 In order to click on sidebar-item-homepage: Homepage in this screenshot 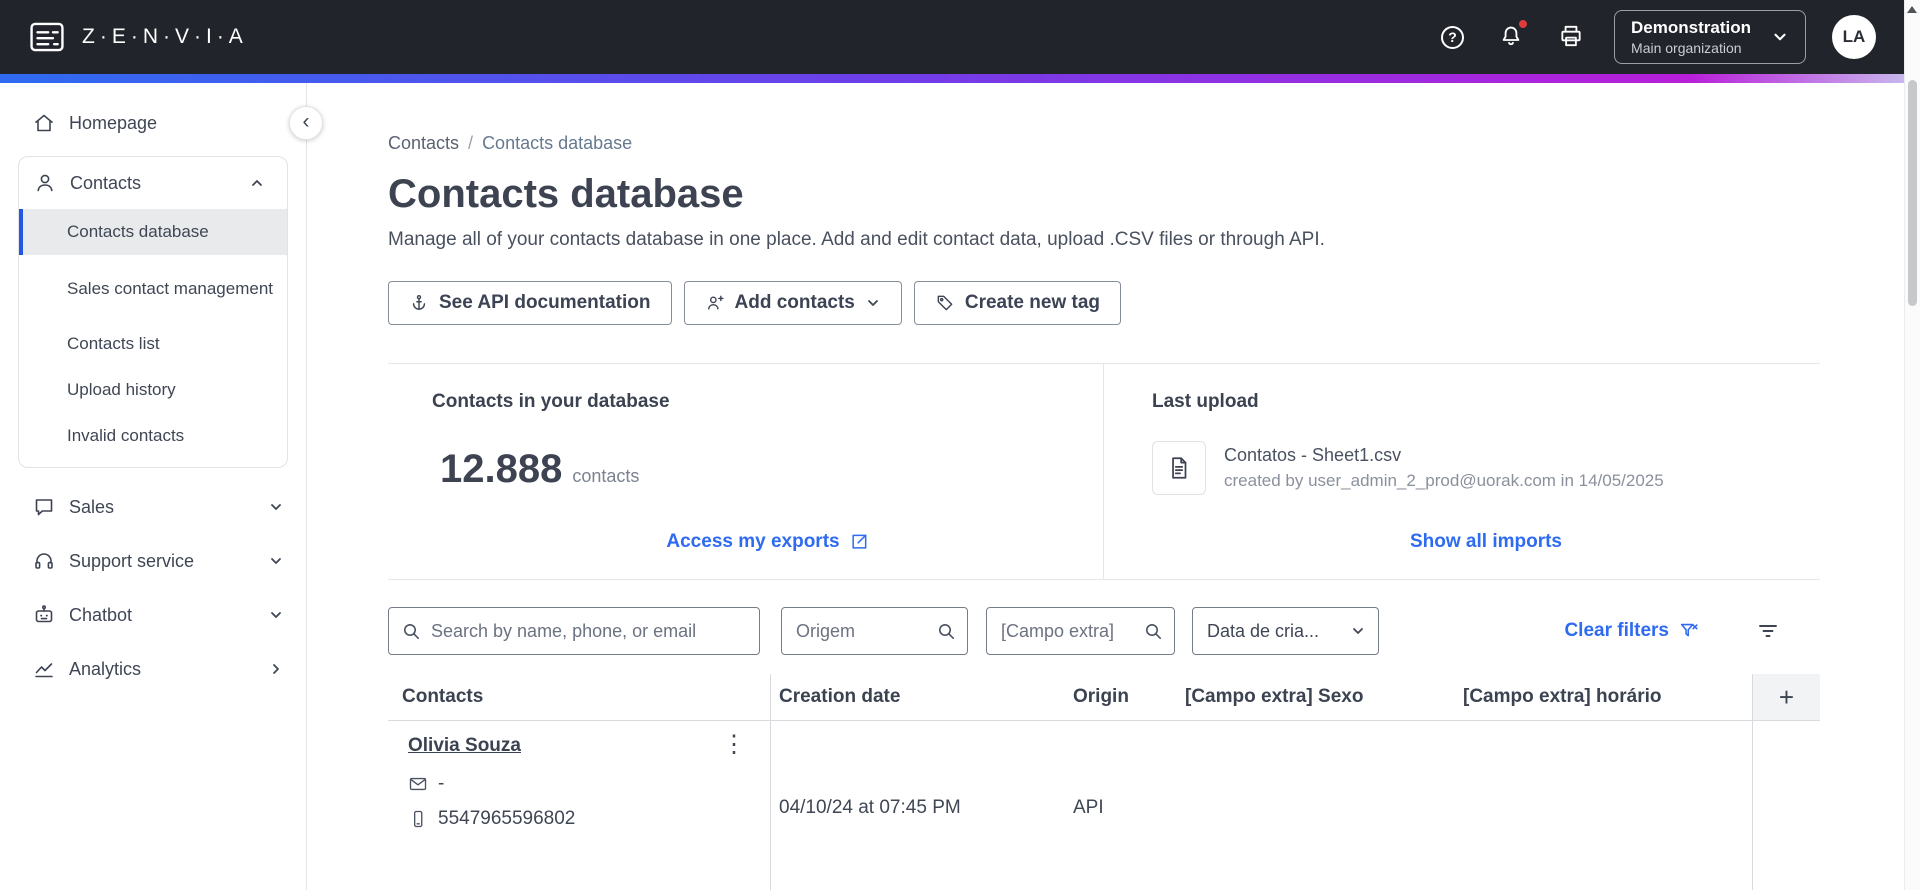, I will do `click(153, 123)`.